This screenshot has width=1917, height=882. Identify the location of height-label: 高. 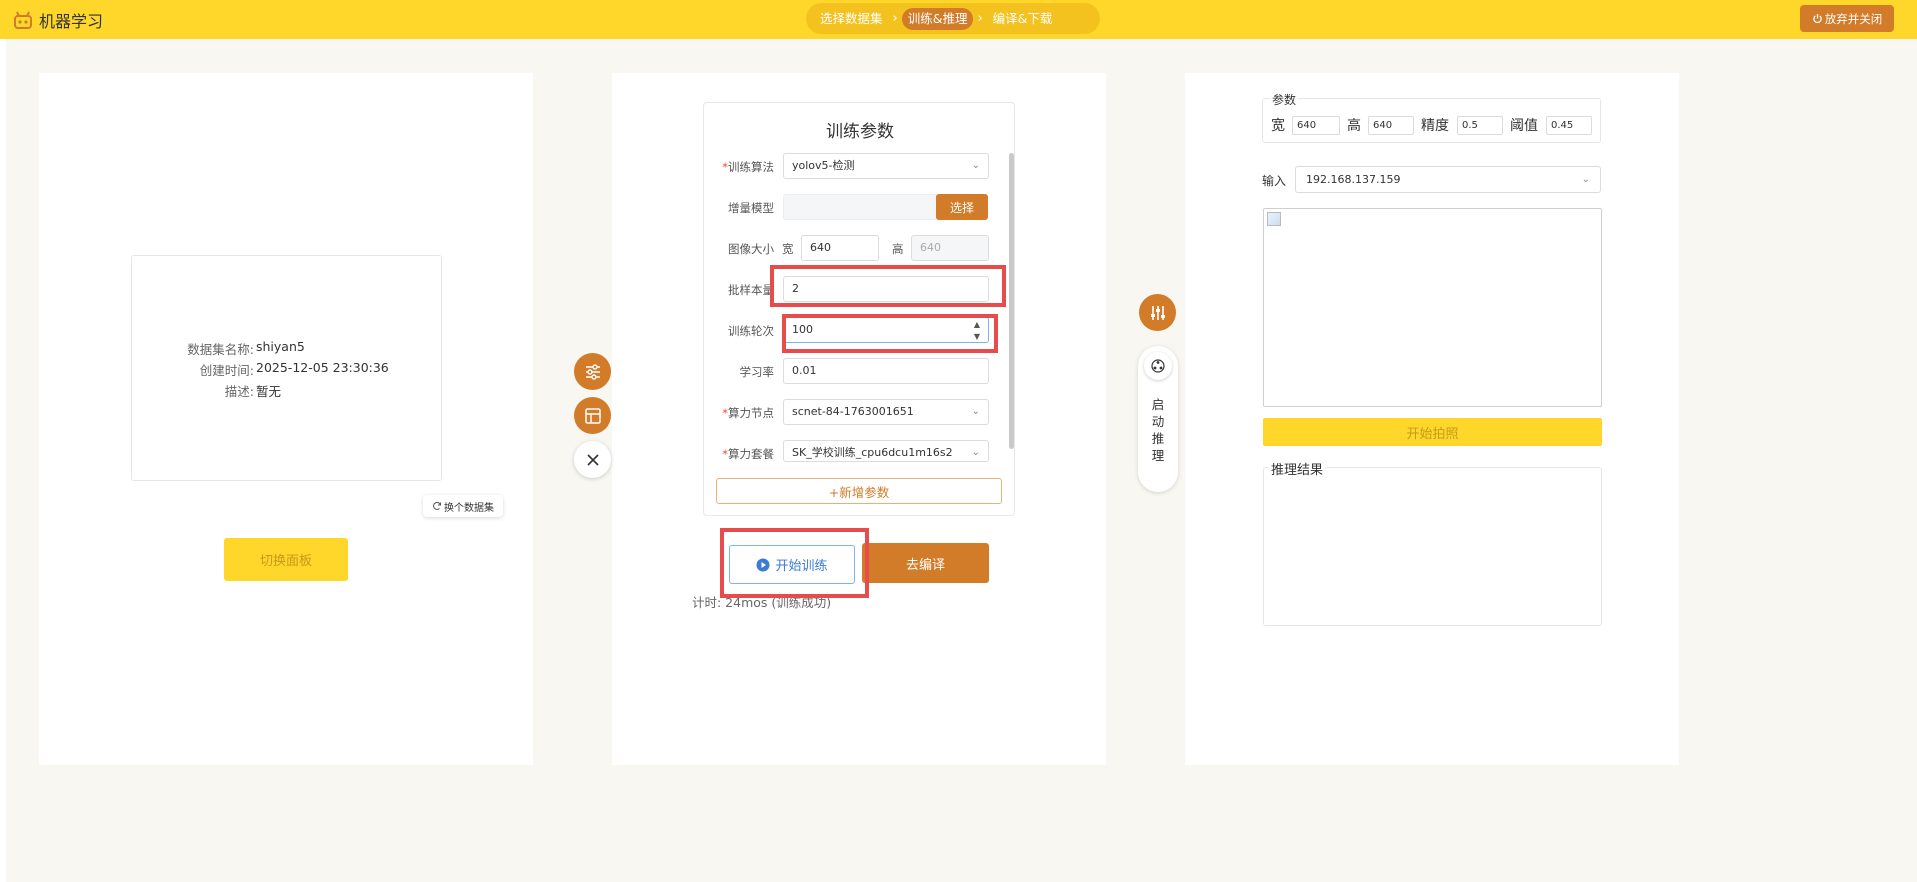
(898, 249).